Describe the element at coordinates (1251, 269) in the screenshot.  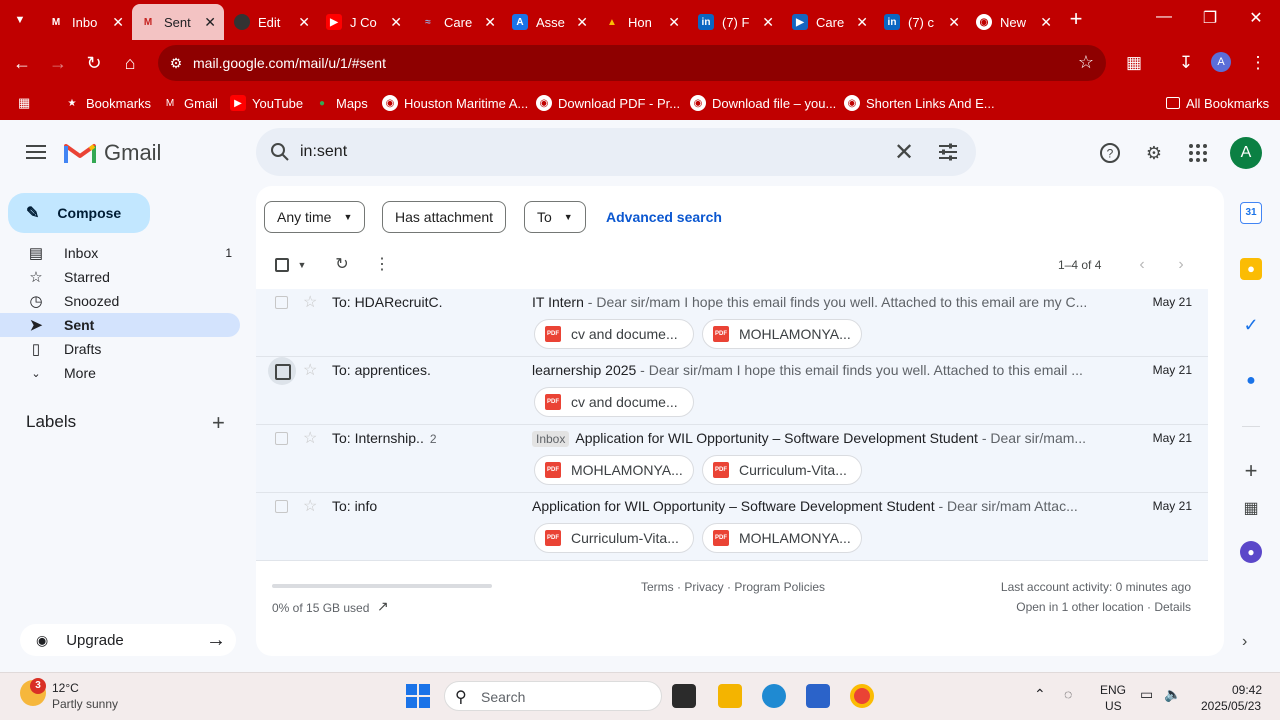
I see `keep-icon: ●` at that location.